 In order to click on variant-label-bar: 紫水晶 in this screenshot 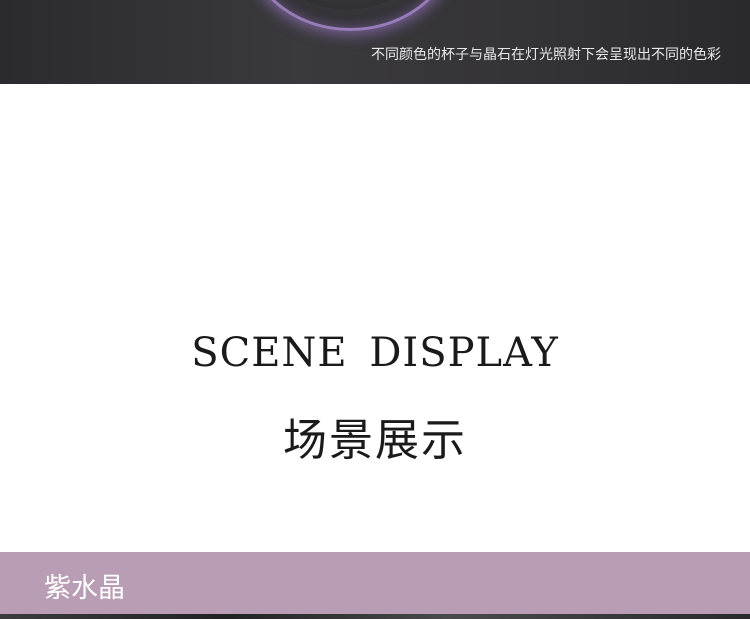, I will do `click(375, 583)`.